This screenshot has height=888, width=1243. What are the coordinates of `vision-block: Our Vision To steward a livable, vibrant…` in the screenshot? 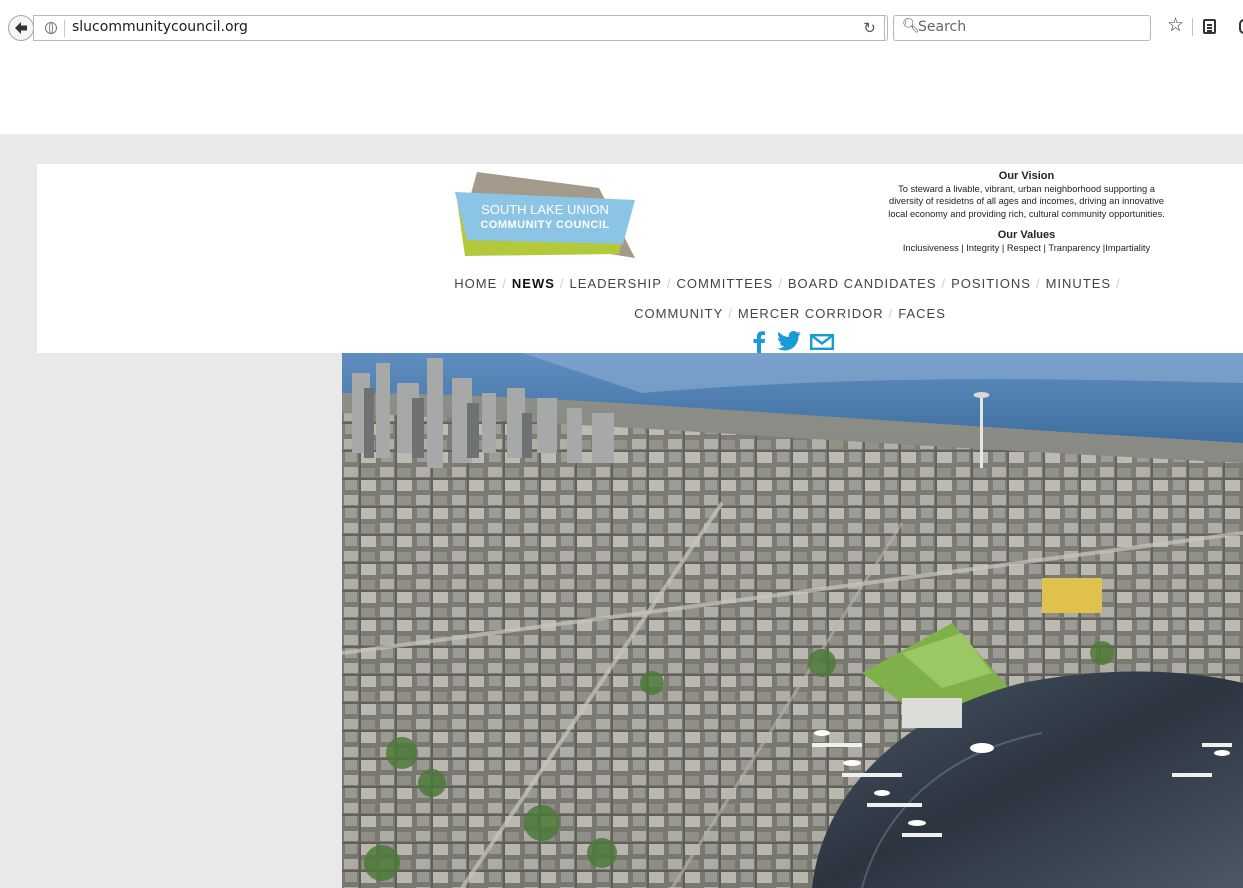 It's located at (1026, 212).